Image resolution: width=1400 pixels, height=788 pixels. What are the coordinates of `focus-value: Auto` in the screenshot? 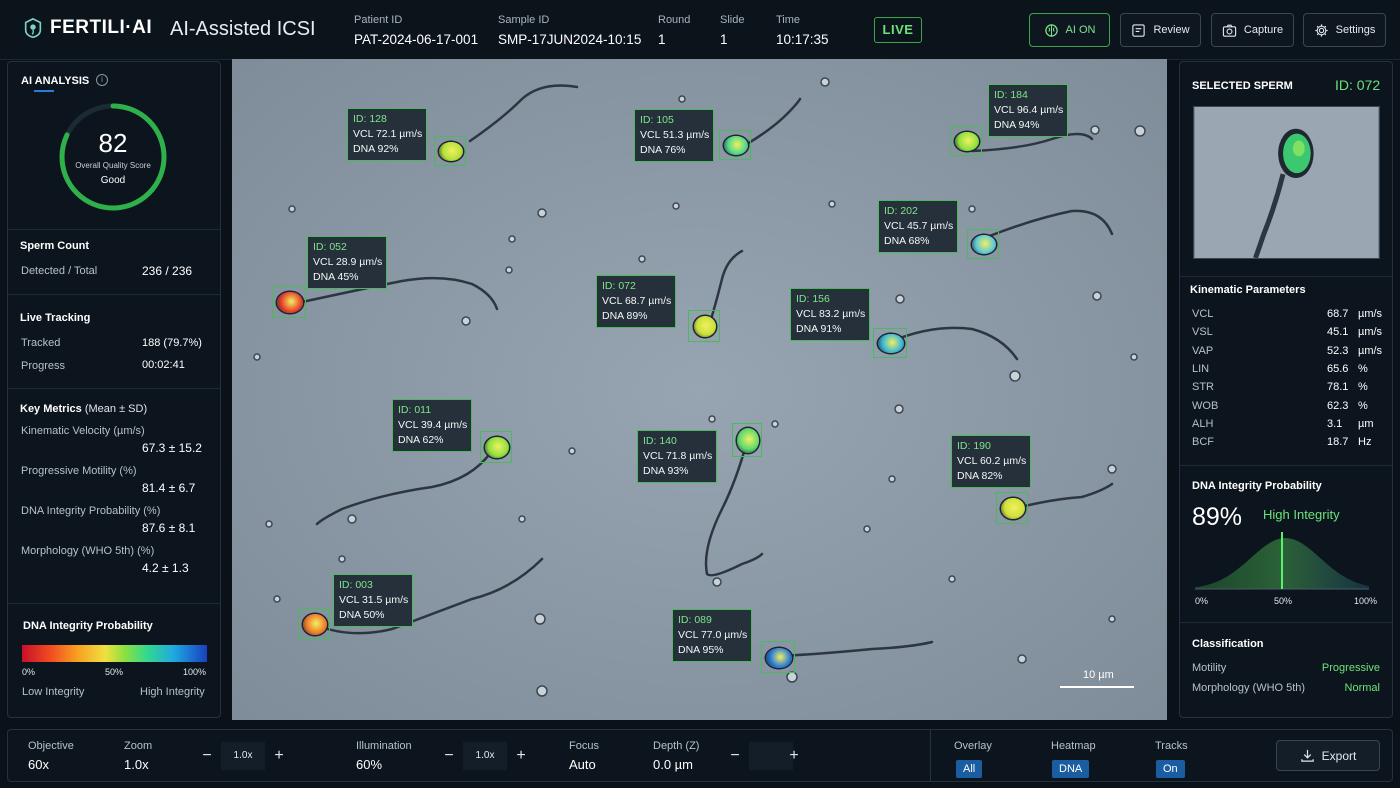 It's located at (582, 764).